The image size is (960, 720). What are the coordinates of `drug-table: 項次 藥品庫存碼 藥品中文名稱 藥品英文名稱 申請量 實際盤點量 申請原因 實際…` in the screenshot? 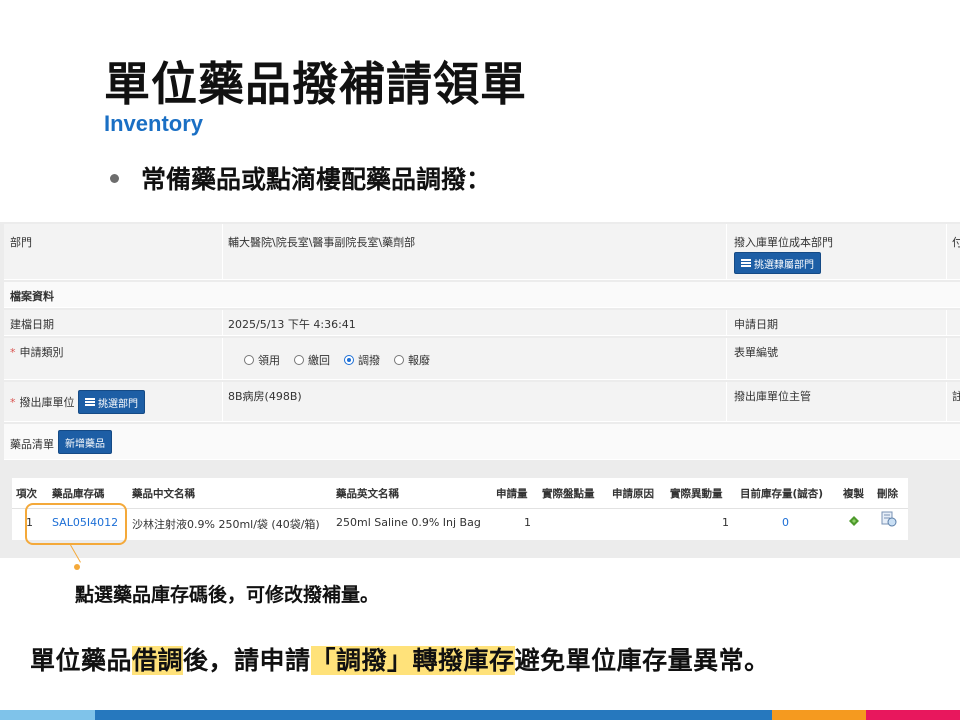 It's located at (460, 509).